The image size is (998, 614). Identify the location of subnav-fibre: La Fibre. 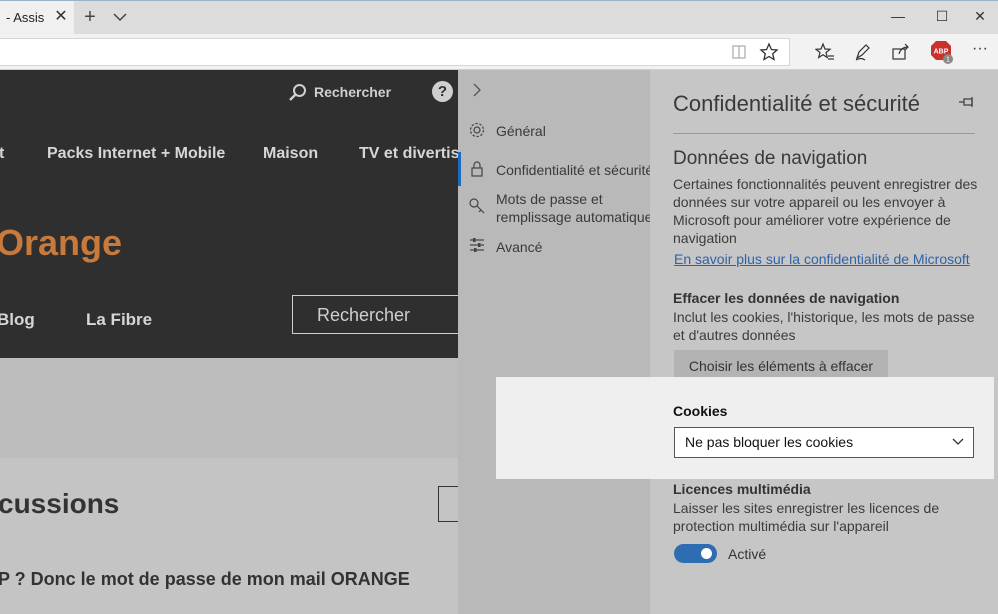
(119, 320).